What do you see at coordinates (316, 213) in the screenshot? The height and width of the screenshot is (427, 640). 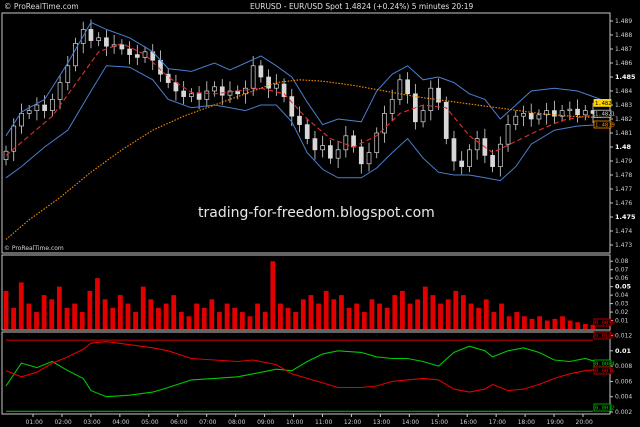 I see `watermark: trading-for-freedom.blogspot.com` at bounding box center [316, 213].